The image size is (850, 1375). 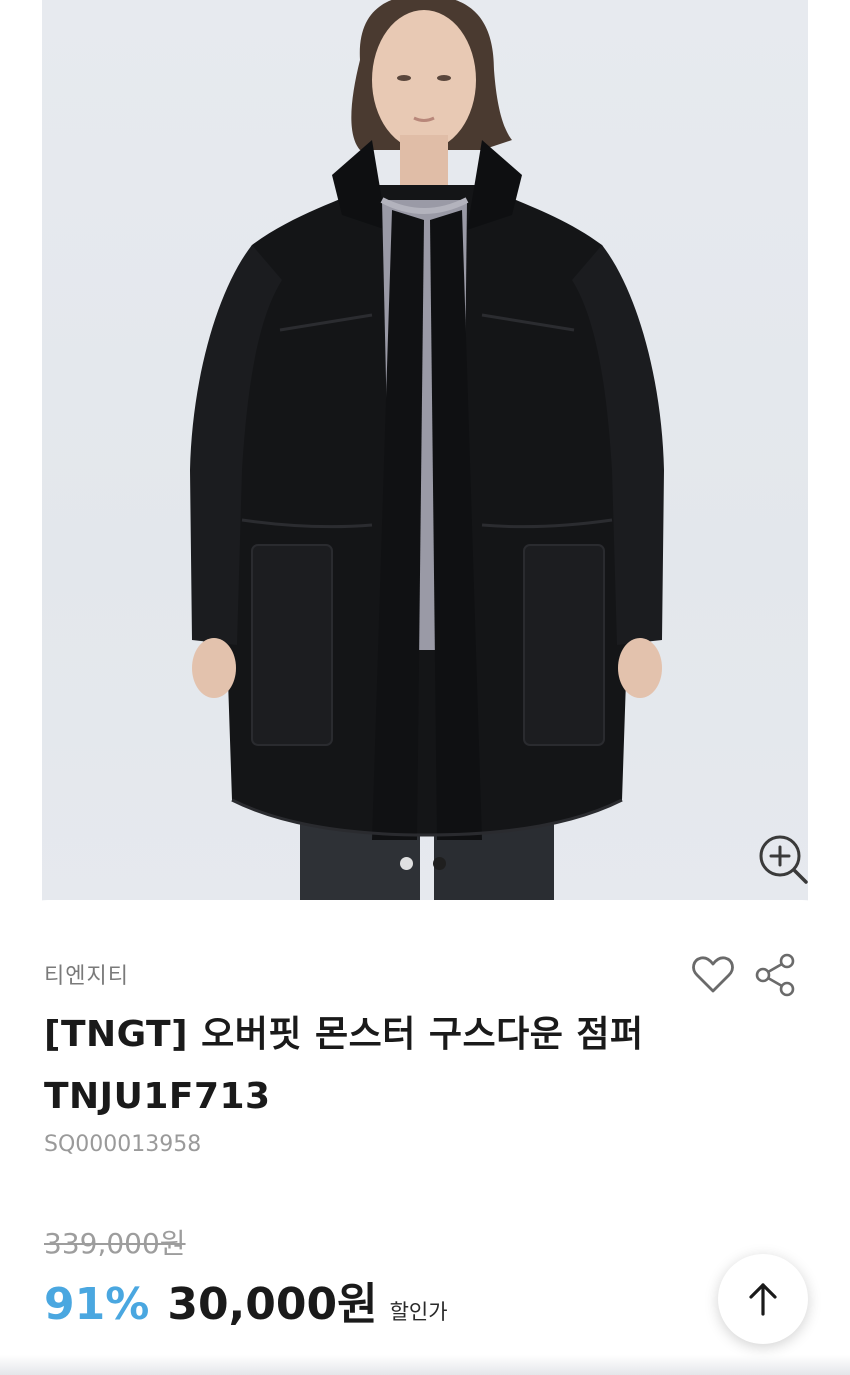 What do you see at coordinates (406, 863) in the screenshot?
I see `gallery-dot` at bounding box center [406, 863].